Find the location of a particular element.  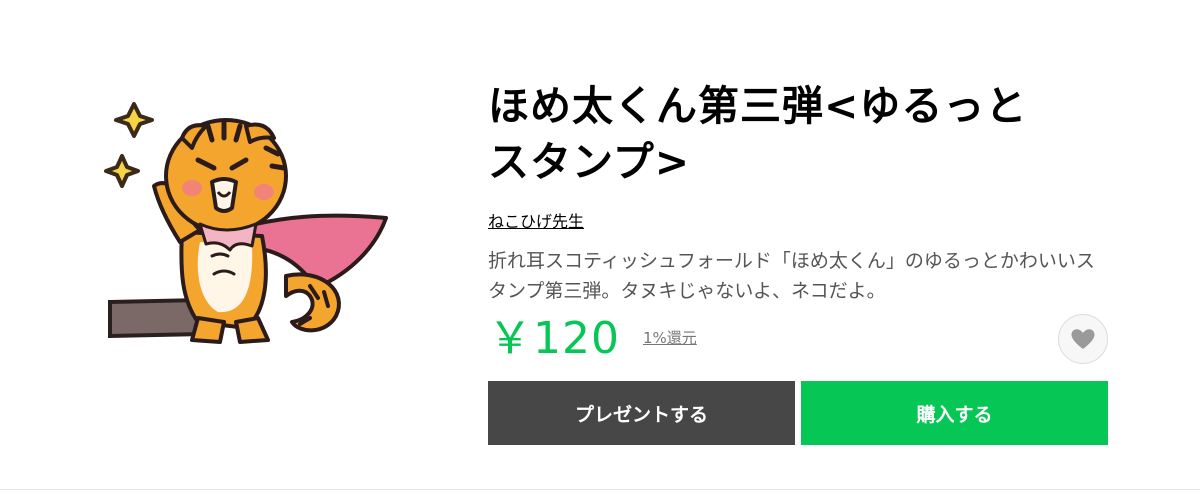

sticker-image is located at coordinates (246, 221).